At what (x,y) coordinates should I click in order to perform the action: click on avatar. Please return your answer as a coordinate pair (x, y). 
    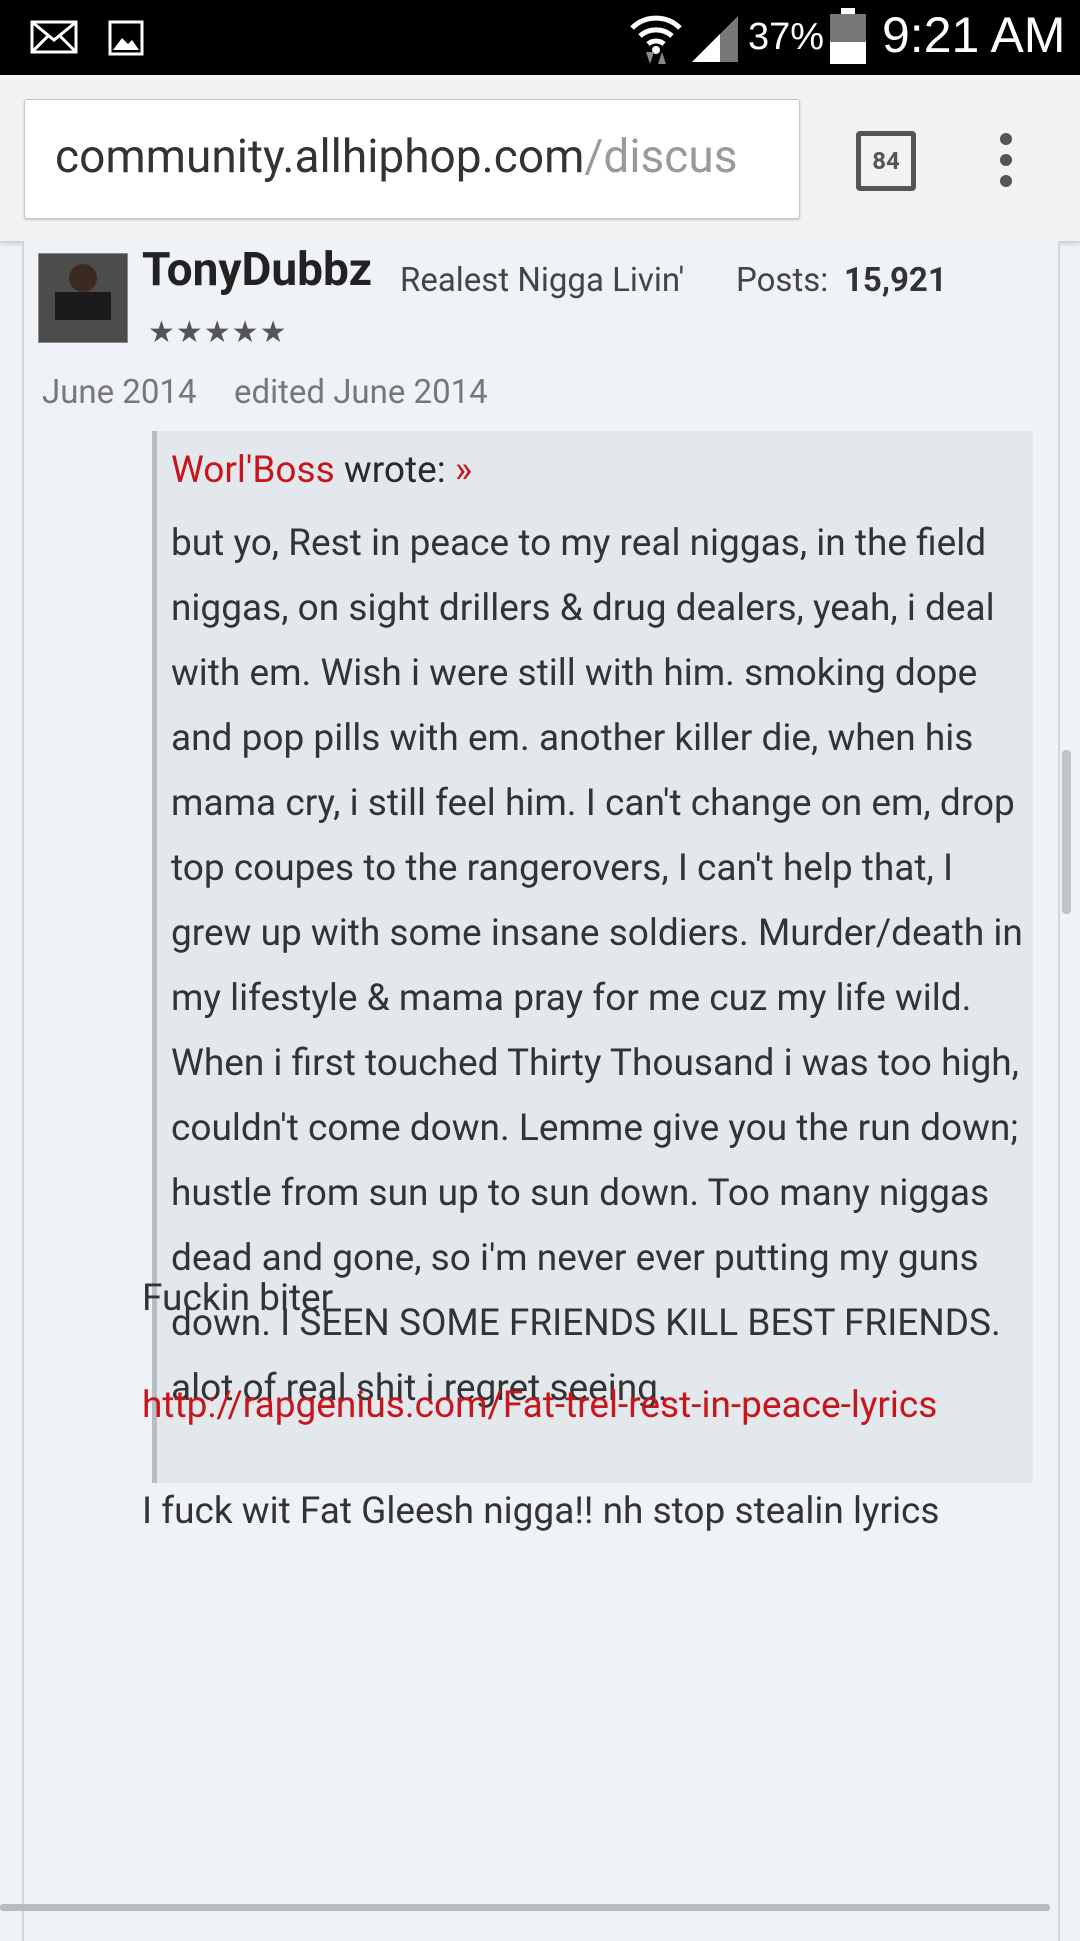
    Looking at the image, I should click on (83, 298).